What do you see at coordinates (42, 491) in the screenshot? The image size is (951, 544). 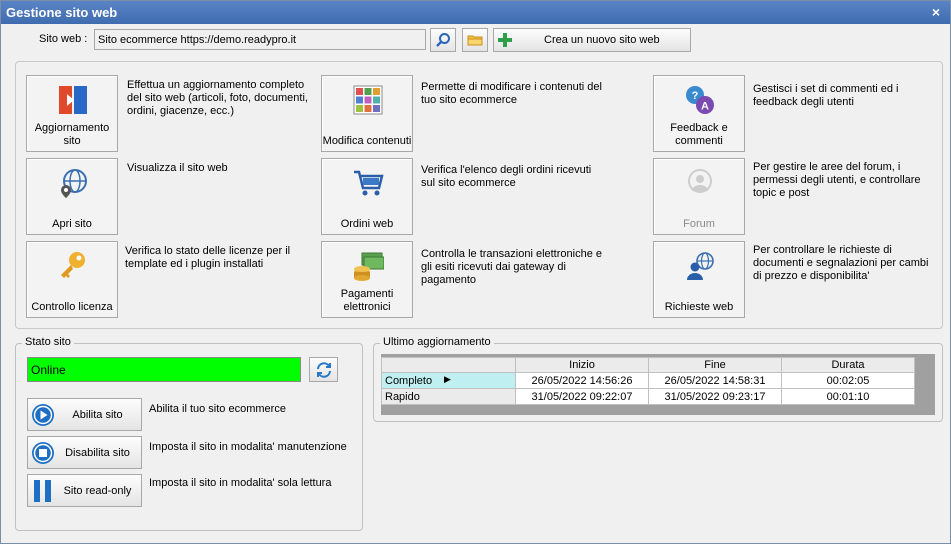 I see `pause-icon` at bounding box center [42, 491].